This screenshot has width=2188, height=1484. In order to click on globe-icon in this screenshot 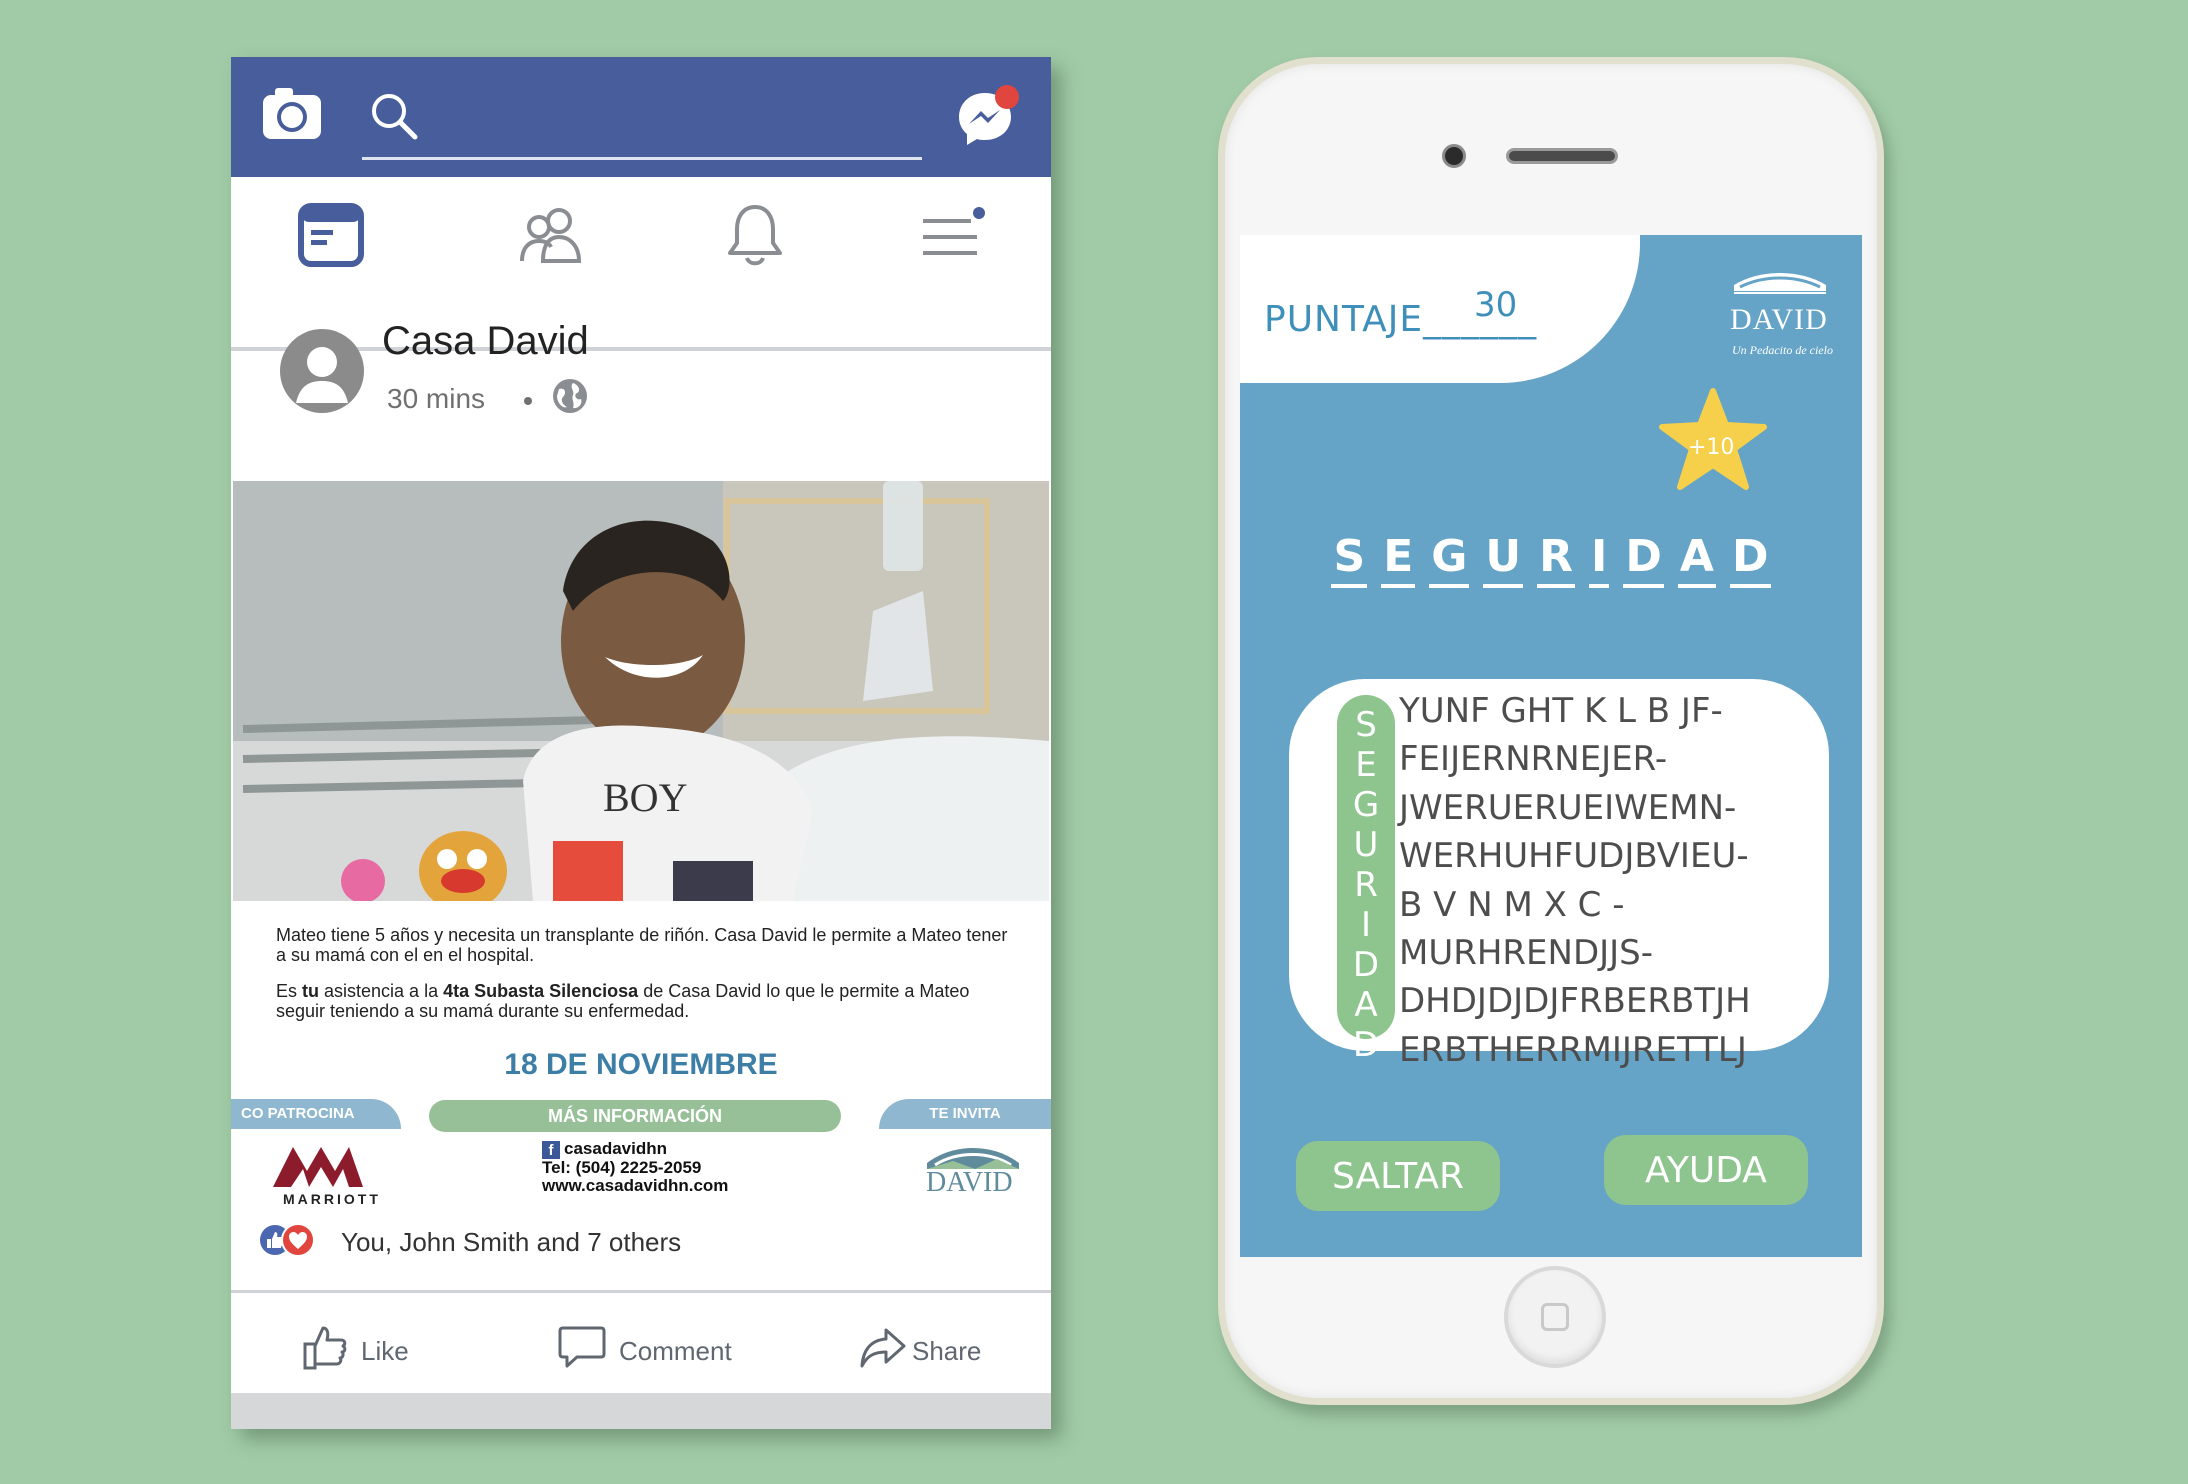, I will do `click(570, 396)`.